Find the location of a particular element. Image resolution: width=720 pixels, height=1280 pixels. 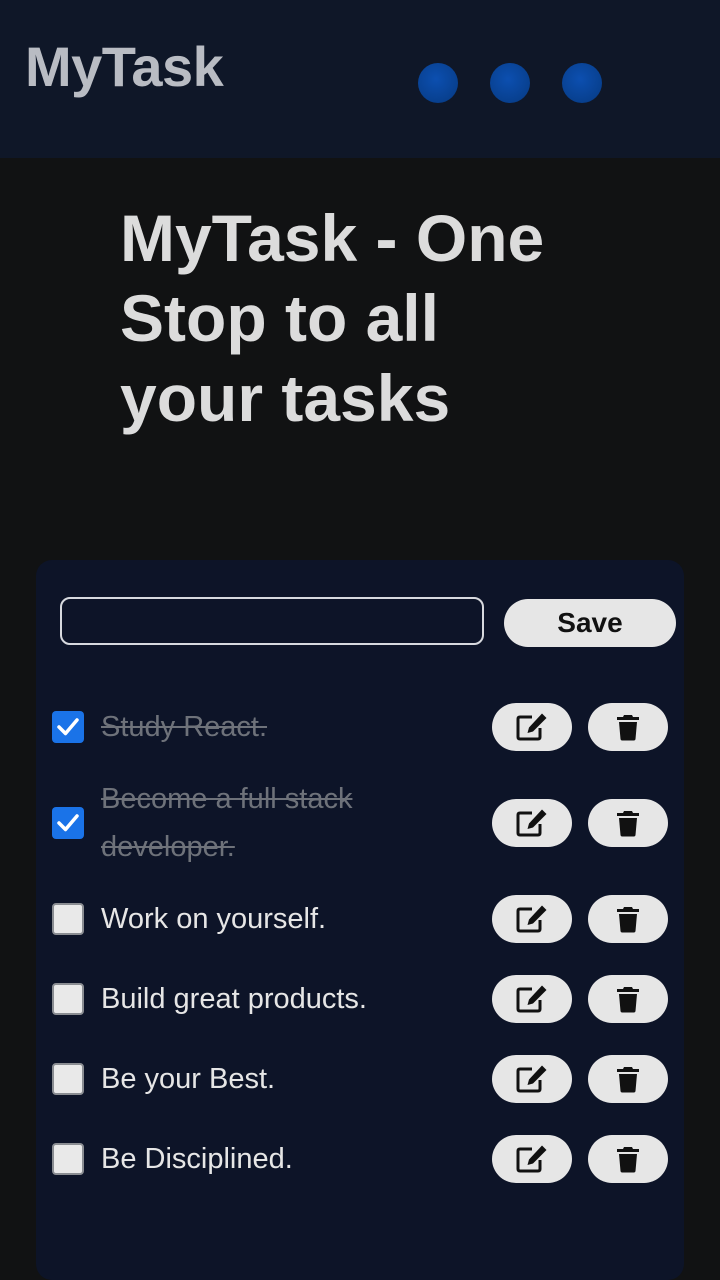

task-text: Build great products. is located at coordinates (234, 999).